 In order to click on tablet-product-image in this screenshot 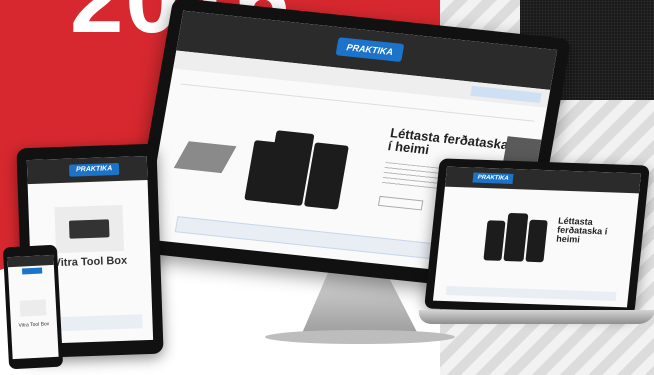, I will do `click(89, 229)`.